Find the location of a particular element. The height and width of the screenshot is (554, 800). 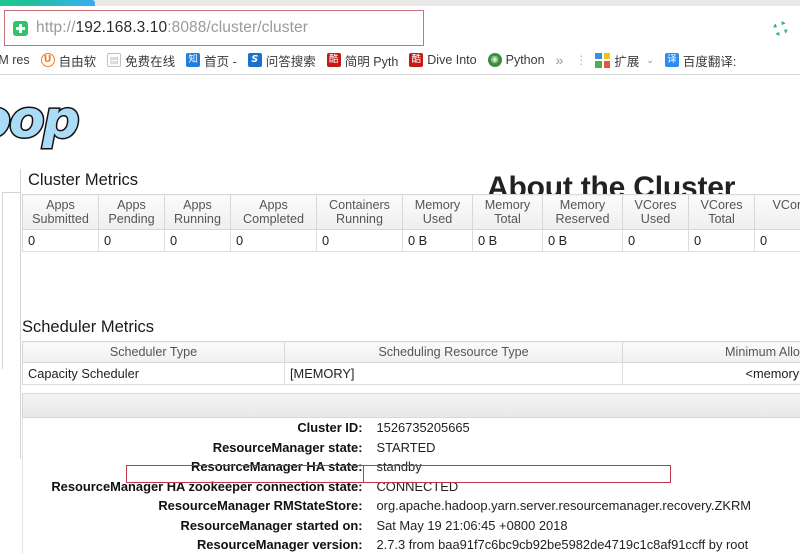

col-minimum-allocation: Minimum Allo is located at coordinates (711, 352).